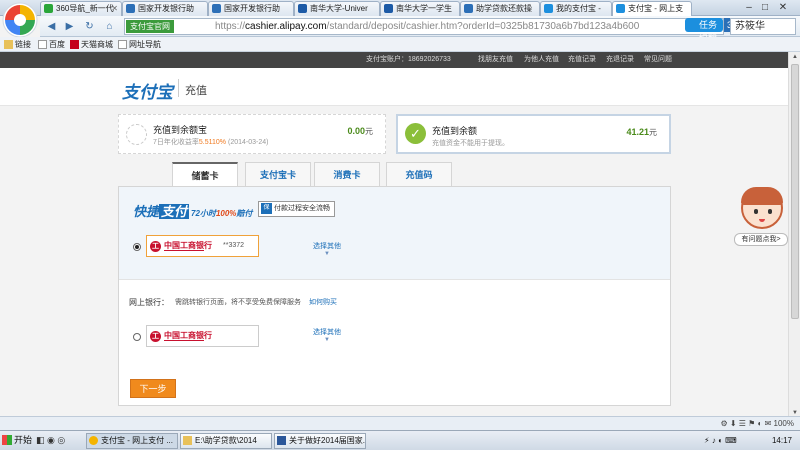 The height and width of the screenshot is (450, 800). What do you see at coordinates (51, 26) in the screenshot?
I see `back-icon: ◀` at bounding box center [51, 26].